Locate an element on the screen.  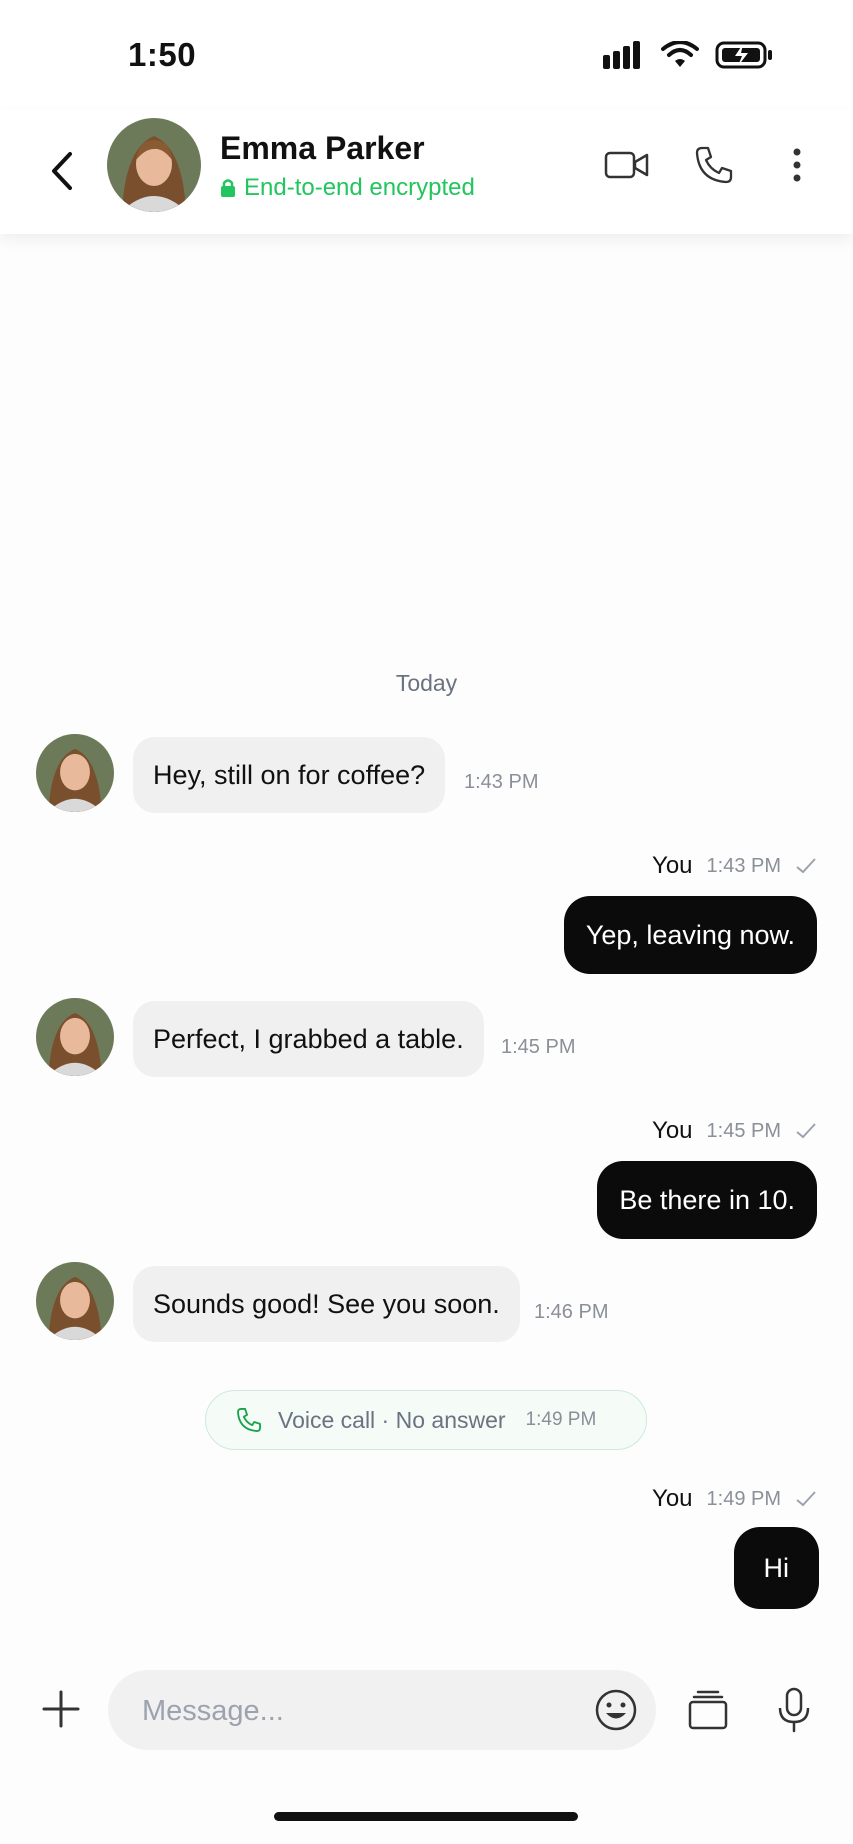
mic-icon is located at coordinates (794, 1710).